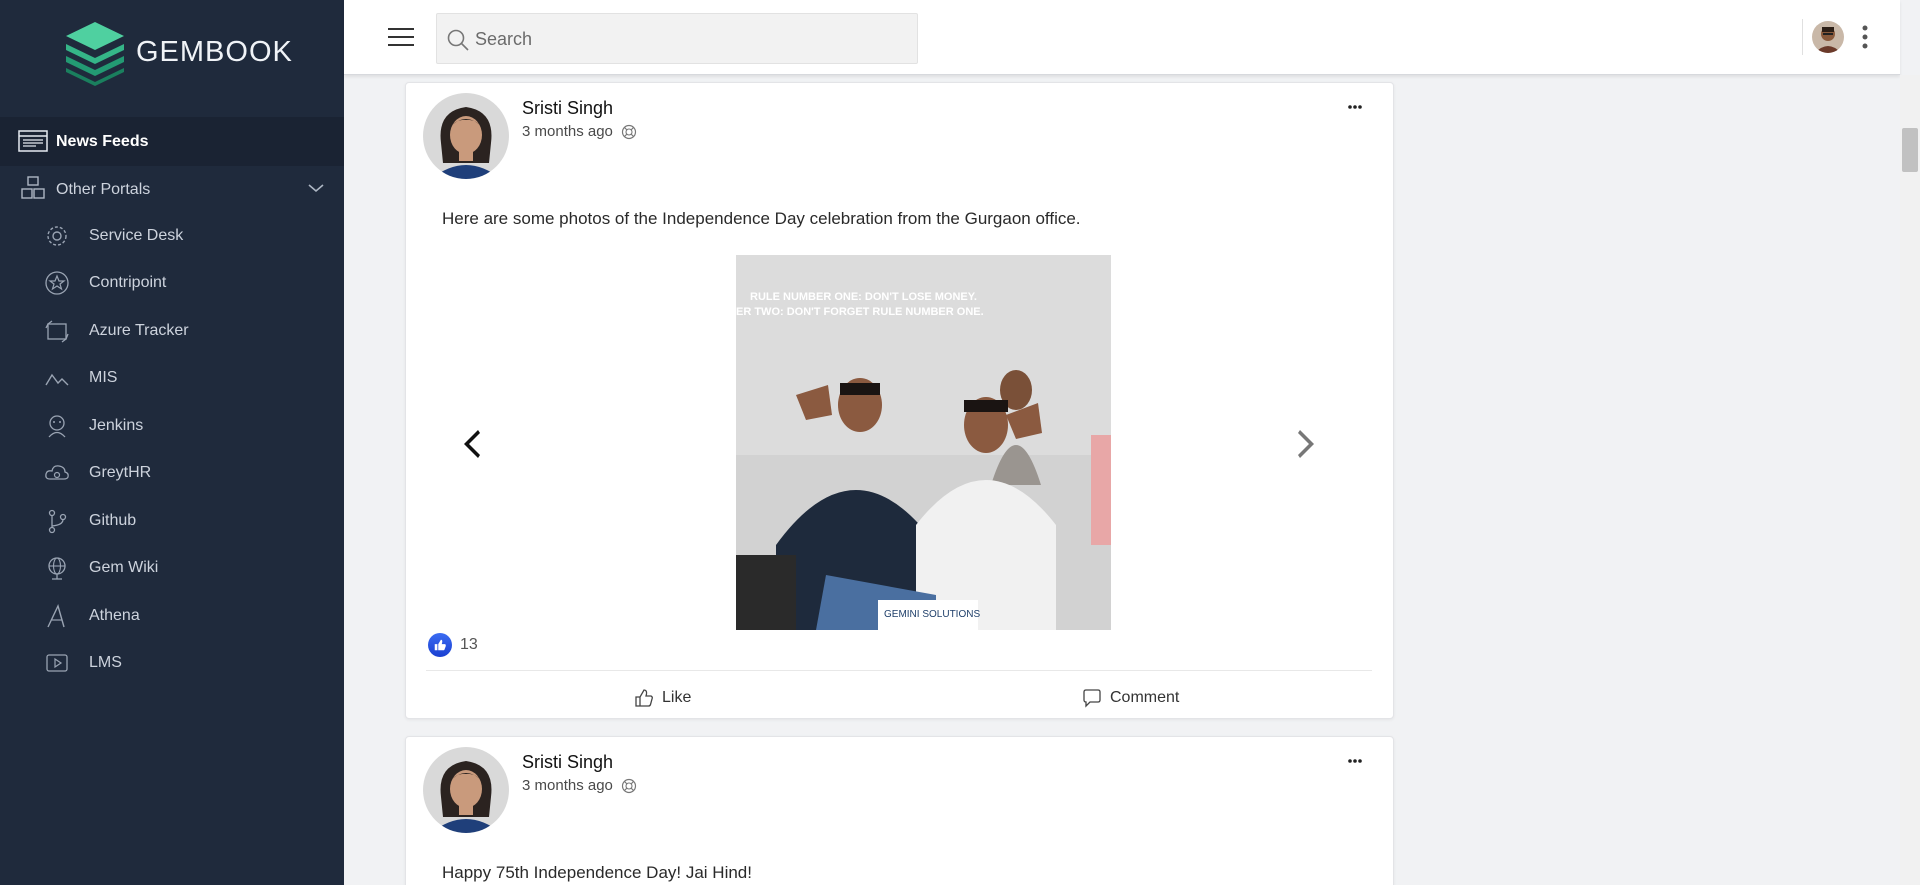 The height and width of the screenshot is (885, 1920). What do you see at coordinates (1145, 697) in the screenshot?
I see `comment-label: Comment` at bounding box center [1145, 697].